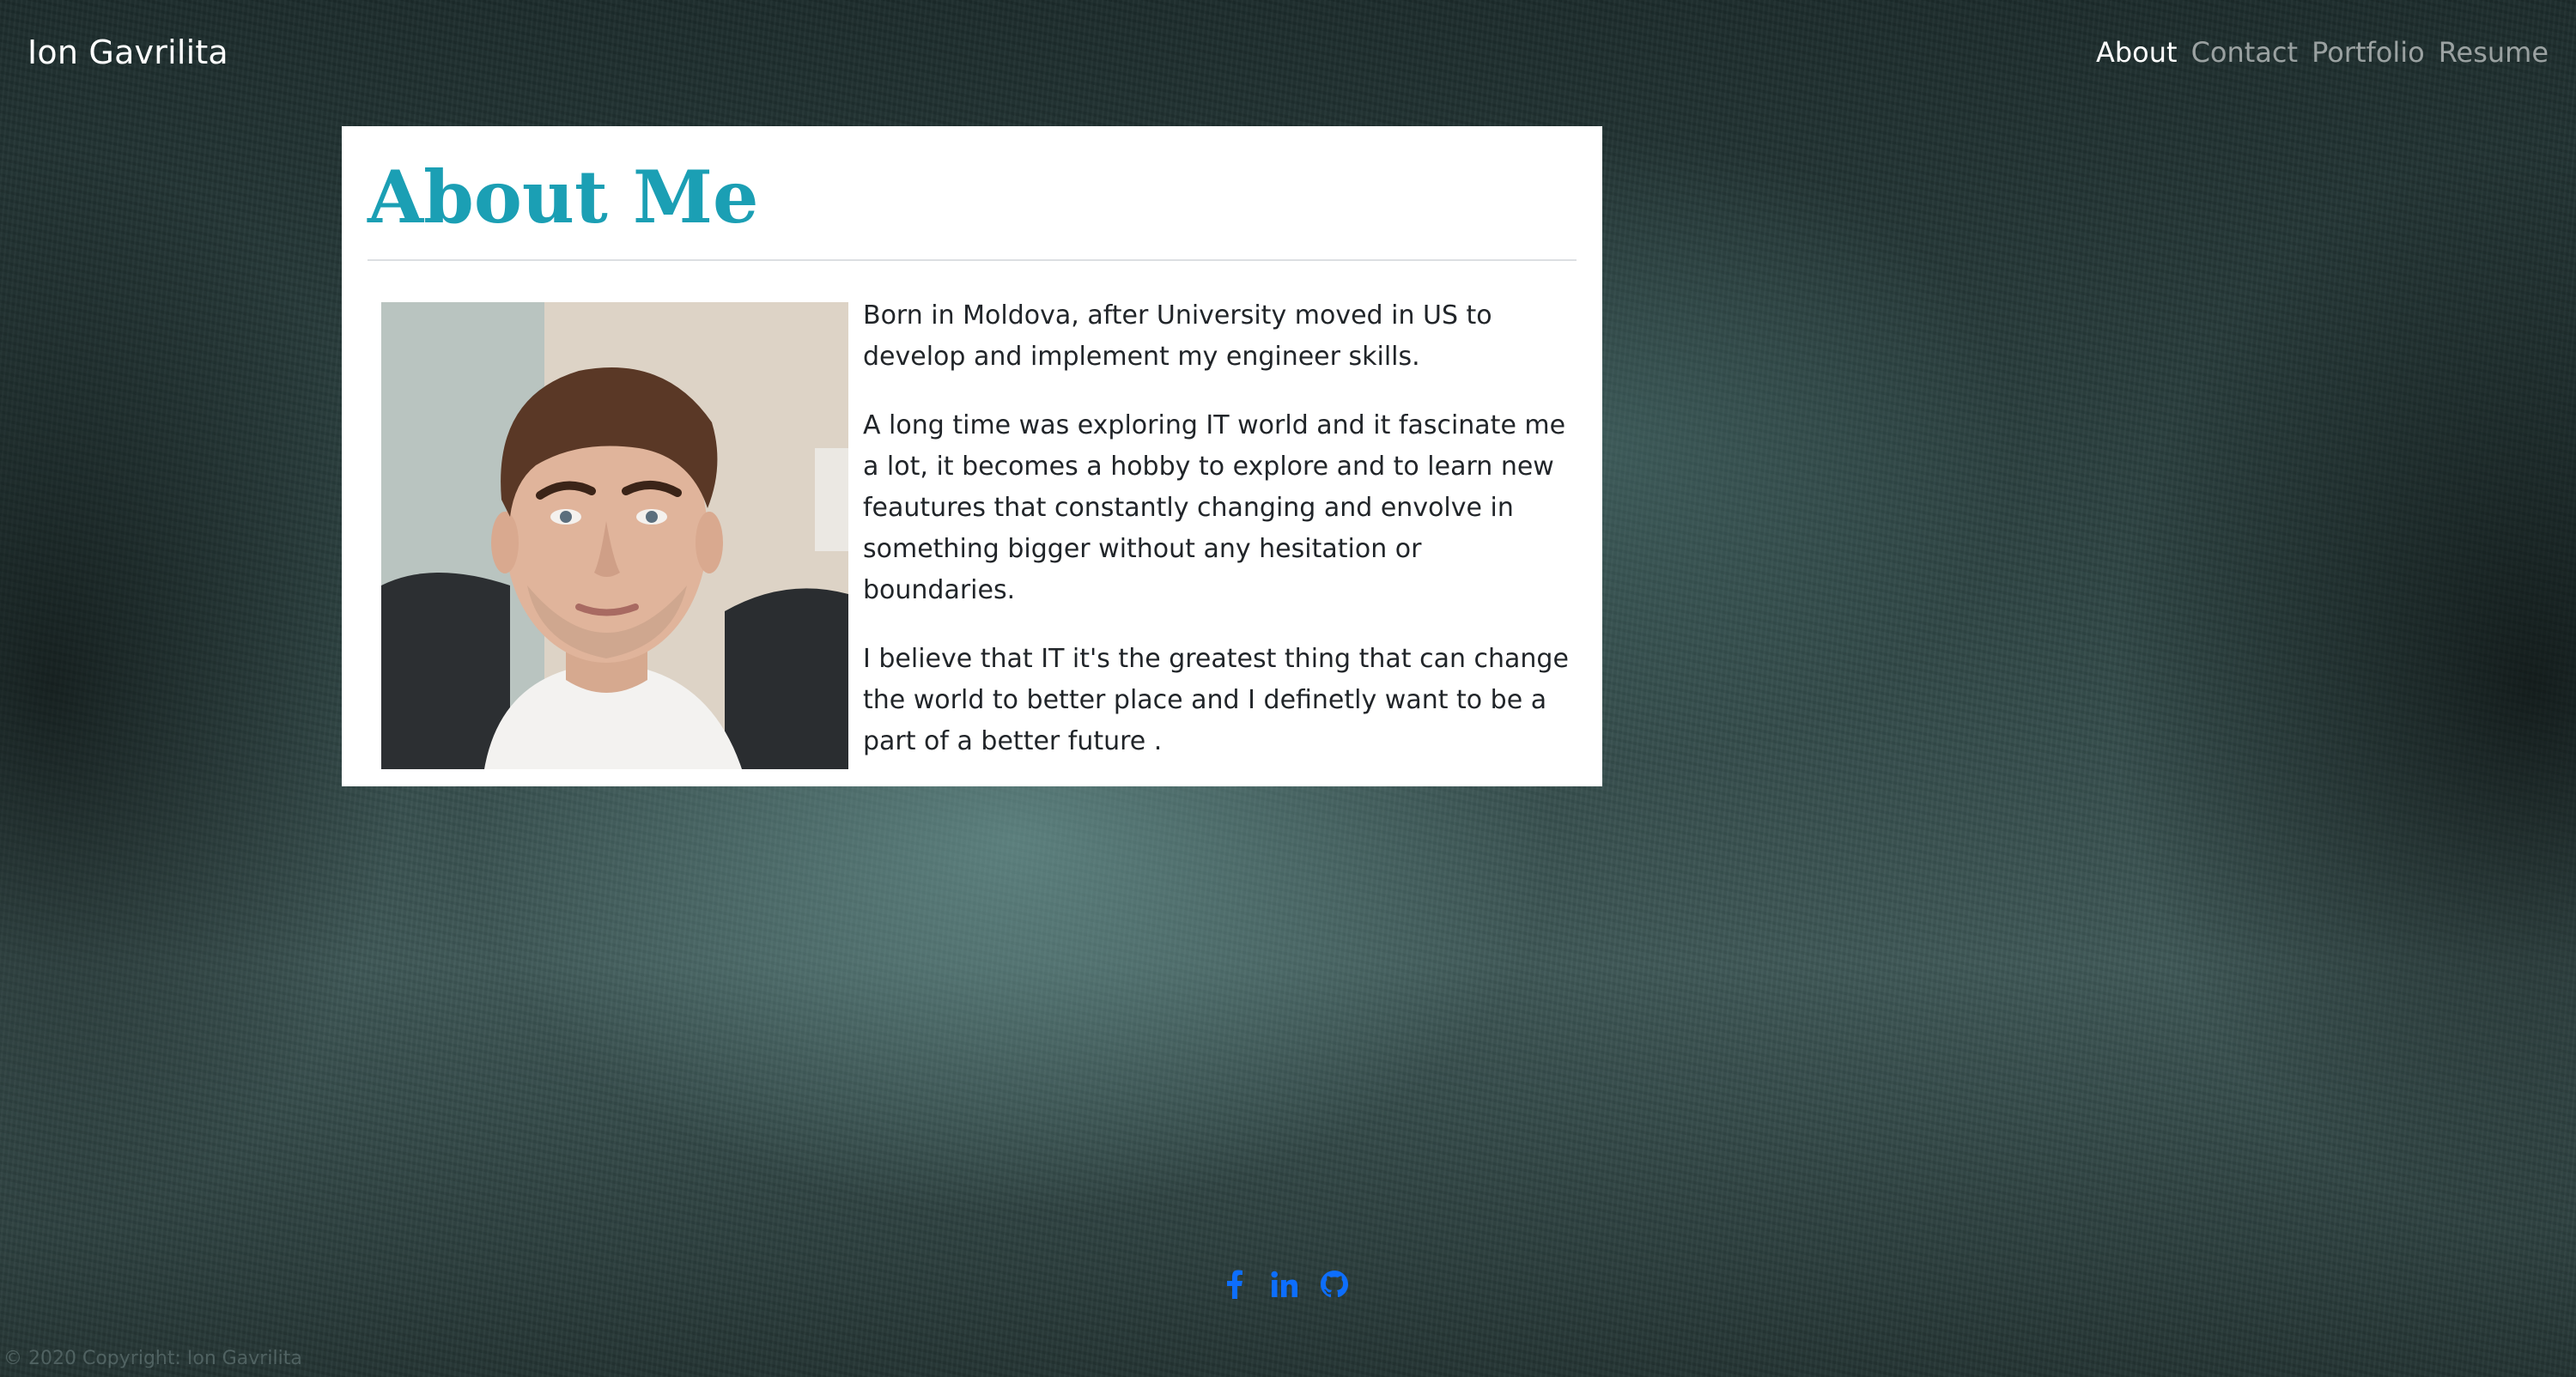 This screenshot has height=1377, width=2576. What do you see at coordinates (2245, 53) in the screenshot?
I see `nav-link-contact: Contact` at bounding box center [2245, 53].